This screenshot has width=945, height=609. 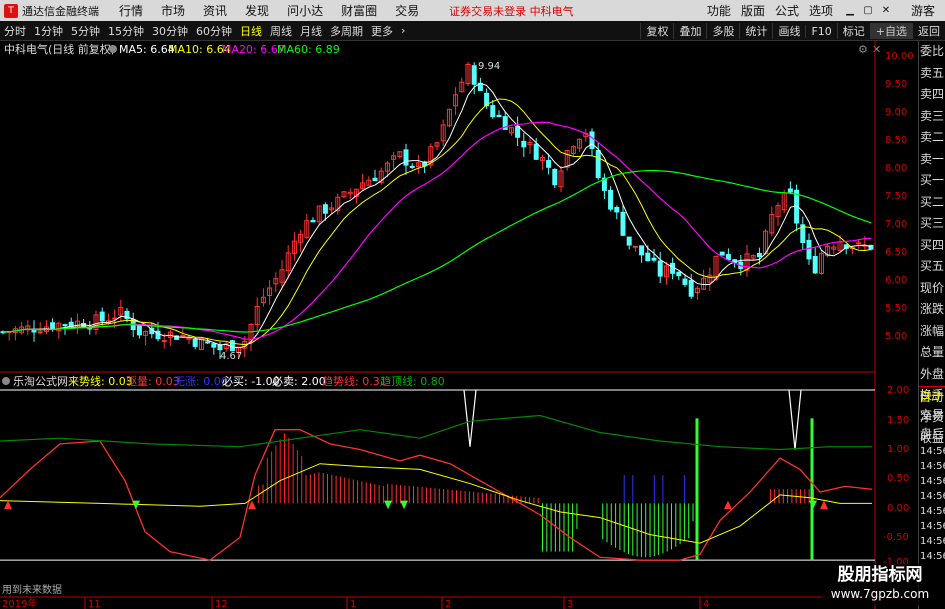 I want to click on menu-wenxiaoda: 问小达, so click(x=305, y=10).